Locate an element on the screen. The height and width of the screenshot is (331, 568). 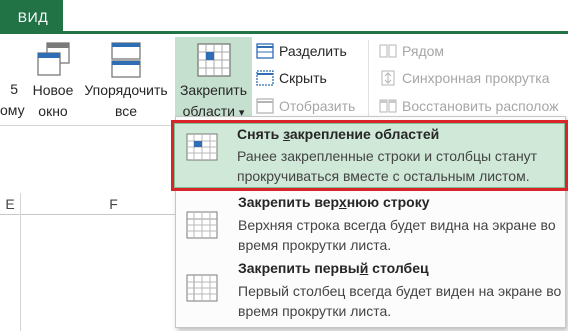
sync-scroll-button: Синхронная прокрутка is located at coordinates (464, 78).